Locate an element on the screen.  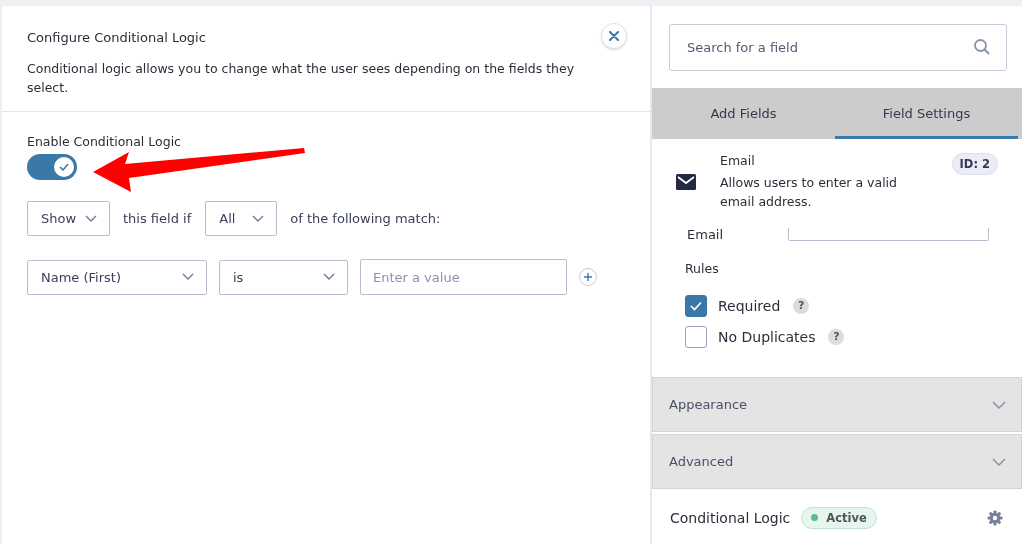
rule-label: No Duplicates is located at coordinates (767, 336).